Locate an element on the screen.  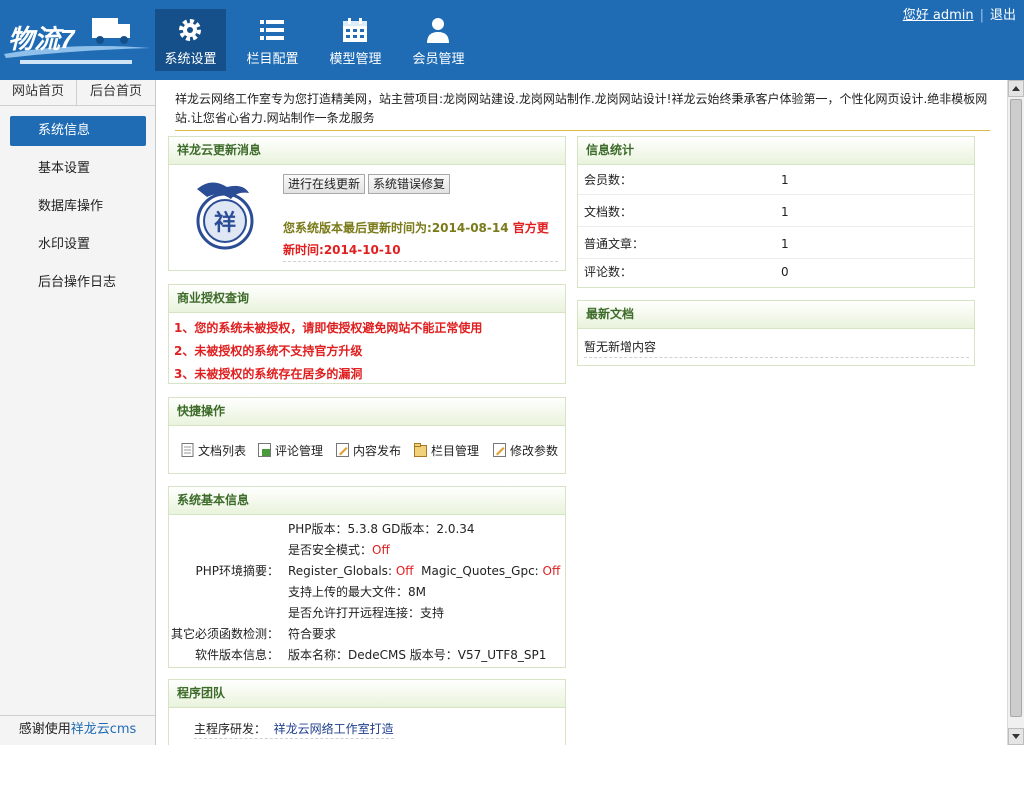
panel-title: 最新文档 is located at coordinates (776, 315).